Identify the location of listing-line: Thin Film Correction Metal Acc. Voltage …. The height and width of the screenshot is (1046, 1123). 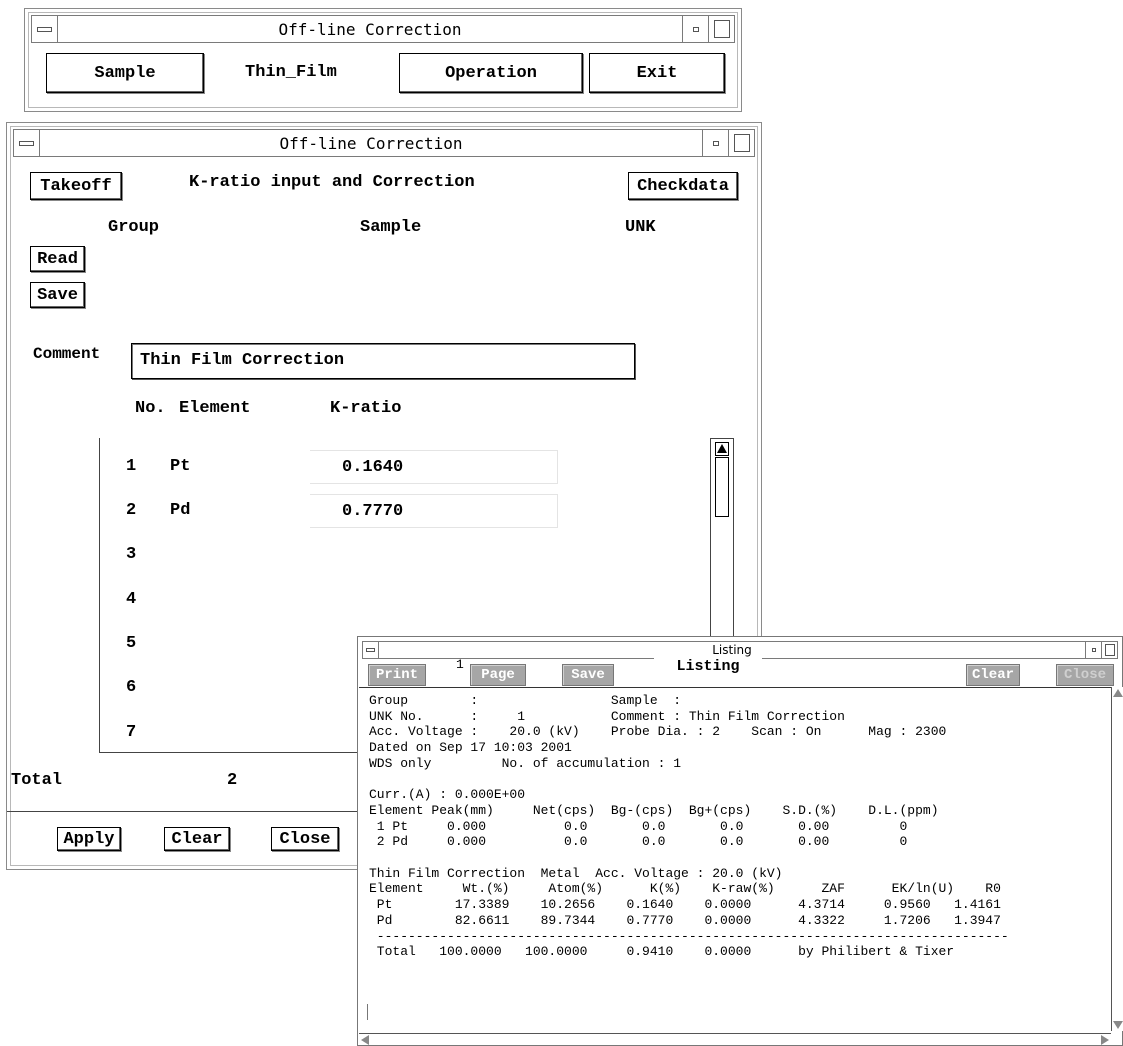
(576, 873).